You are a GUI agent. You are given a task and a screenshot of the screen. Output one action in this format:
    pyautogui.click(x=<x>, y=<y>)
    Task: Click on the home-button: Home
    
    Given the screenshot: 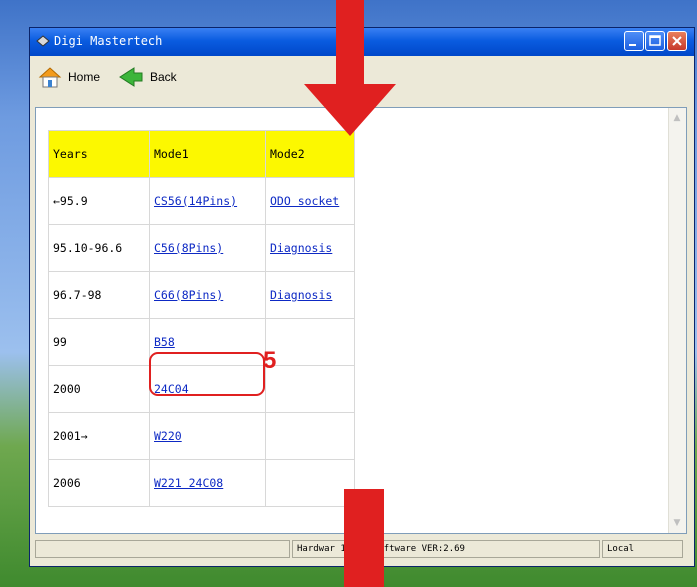 What is the action you would take?
    pyautogui.click(x=69, y=77)
    